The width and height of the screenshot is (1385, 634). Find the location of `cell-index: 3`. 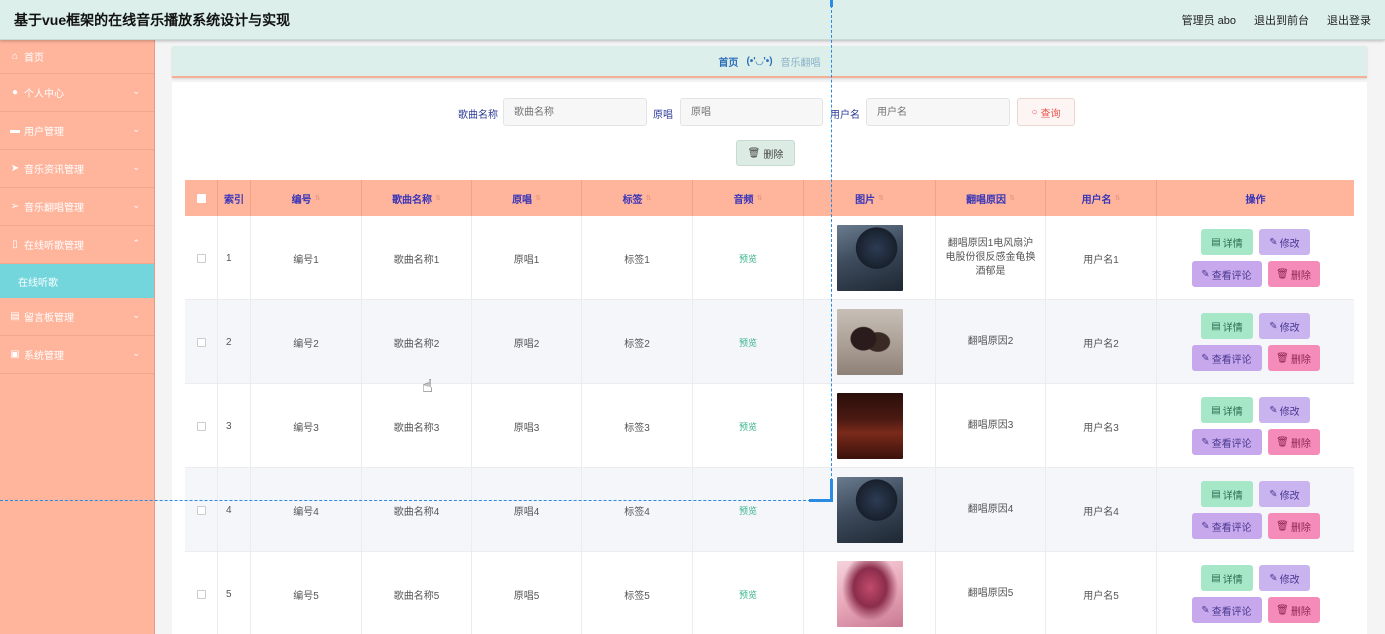

cell-index: 3 is located at coordinates (234, 426).